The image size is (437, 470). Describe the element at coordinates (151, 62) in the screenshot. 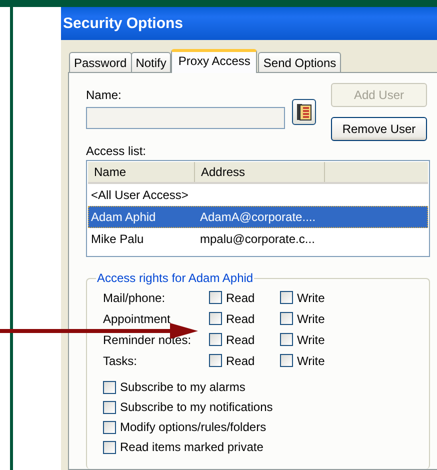

I see `tab: Notify` at that location.